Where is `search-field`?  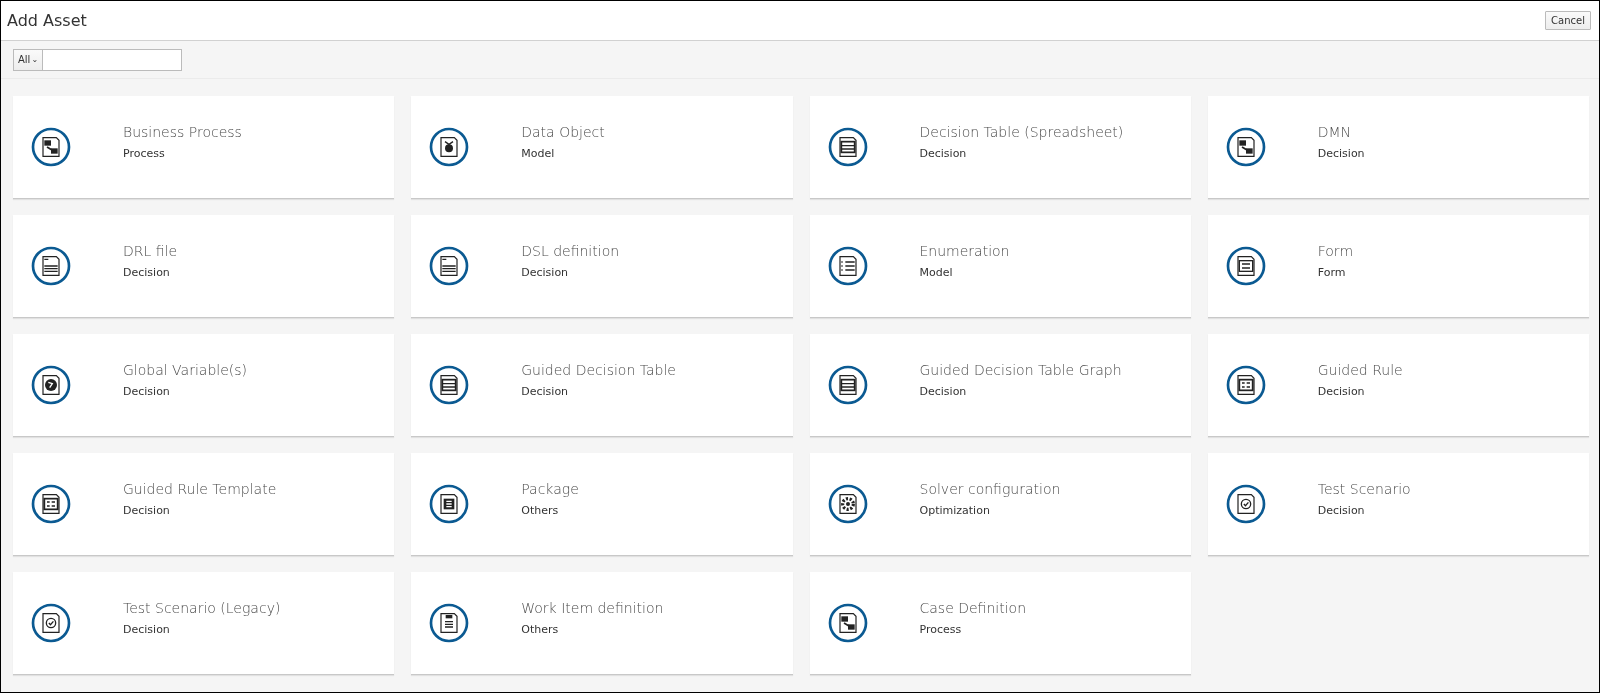 search-field is located at coordinates (113, 59).